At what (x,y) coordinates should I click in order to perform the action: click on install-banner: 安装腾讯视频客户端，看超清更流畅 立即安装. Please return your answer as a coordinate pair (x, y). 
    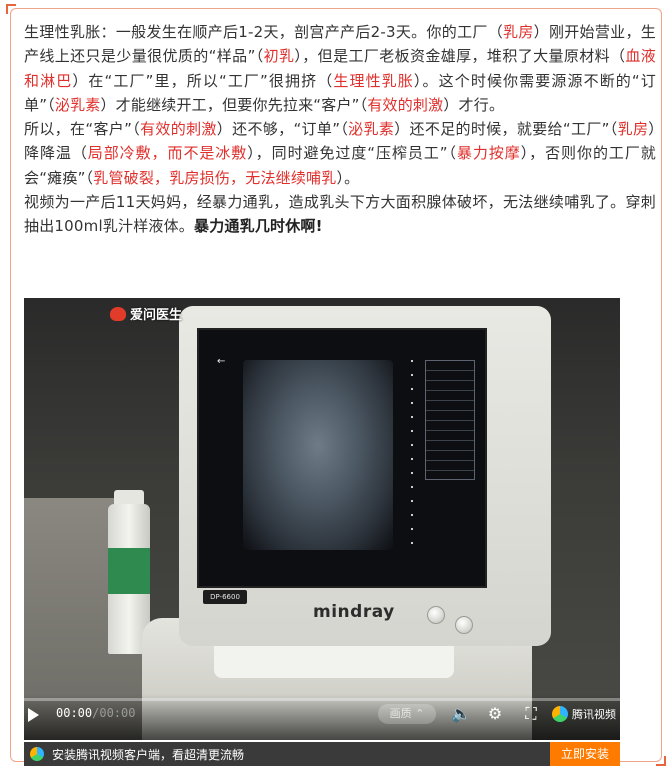
    Looking at the image, I should click on (322, 754).